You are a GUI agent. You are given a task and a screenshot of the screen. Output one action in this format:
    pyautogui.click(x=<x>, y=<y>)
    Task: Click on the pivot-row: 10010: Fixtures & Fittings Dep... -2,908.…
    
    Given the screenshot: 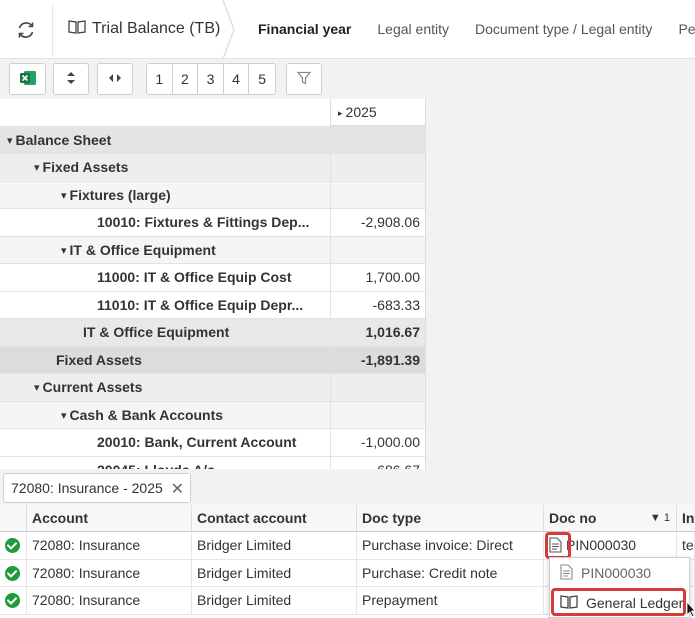 What is the action you would take?
    pyautogui.click(x=212, y=223)
    